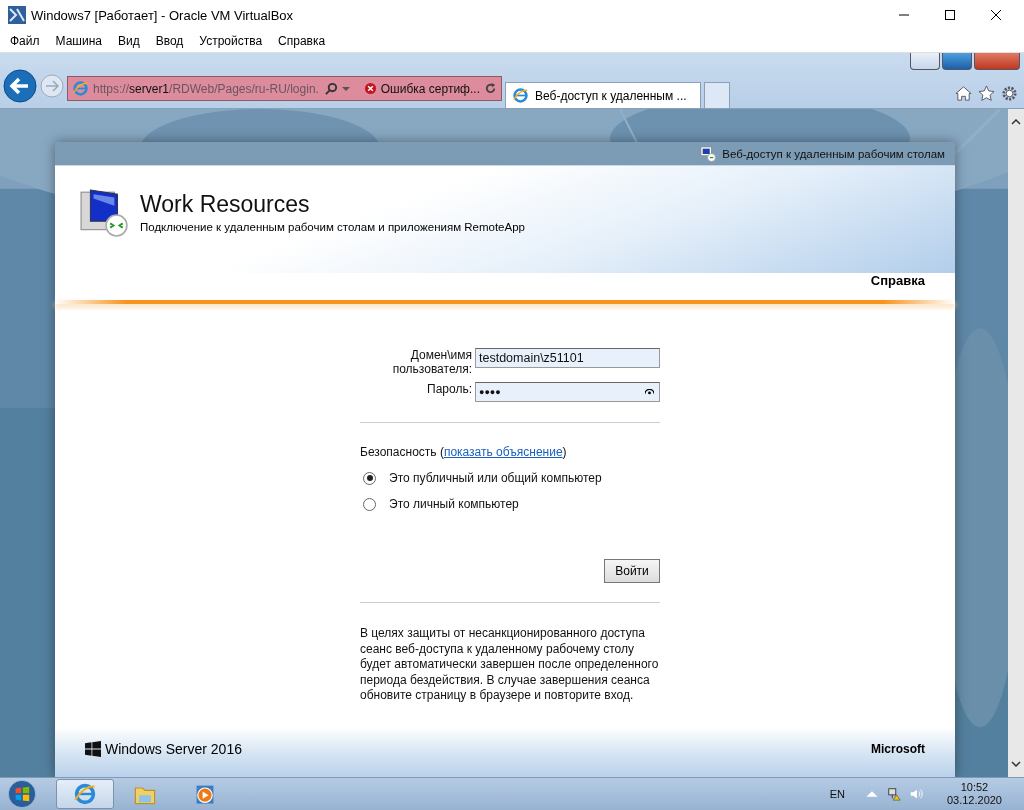 The width and height of the screenshot is (1024, 810). Describe the element at coordinates (331, 88) in the screenshot. I see `search-icon` at that location.